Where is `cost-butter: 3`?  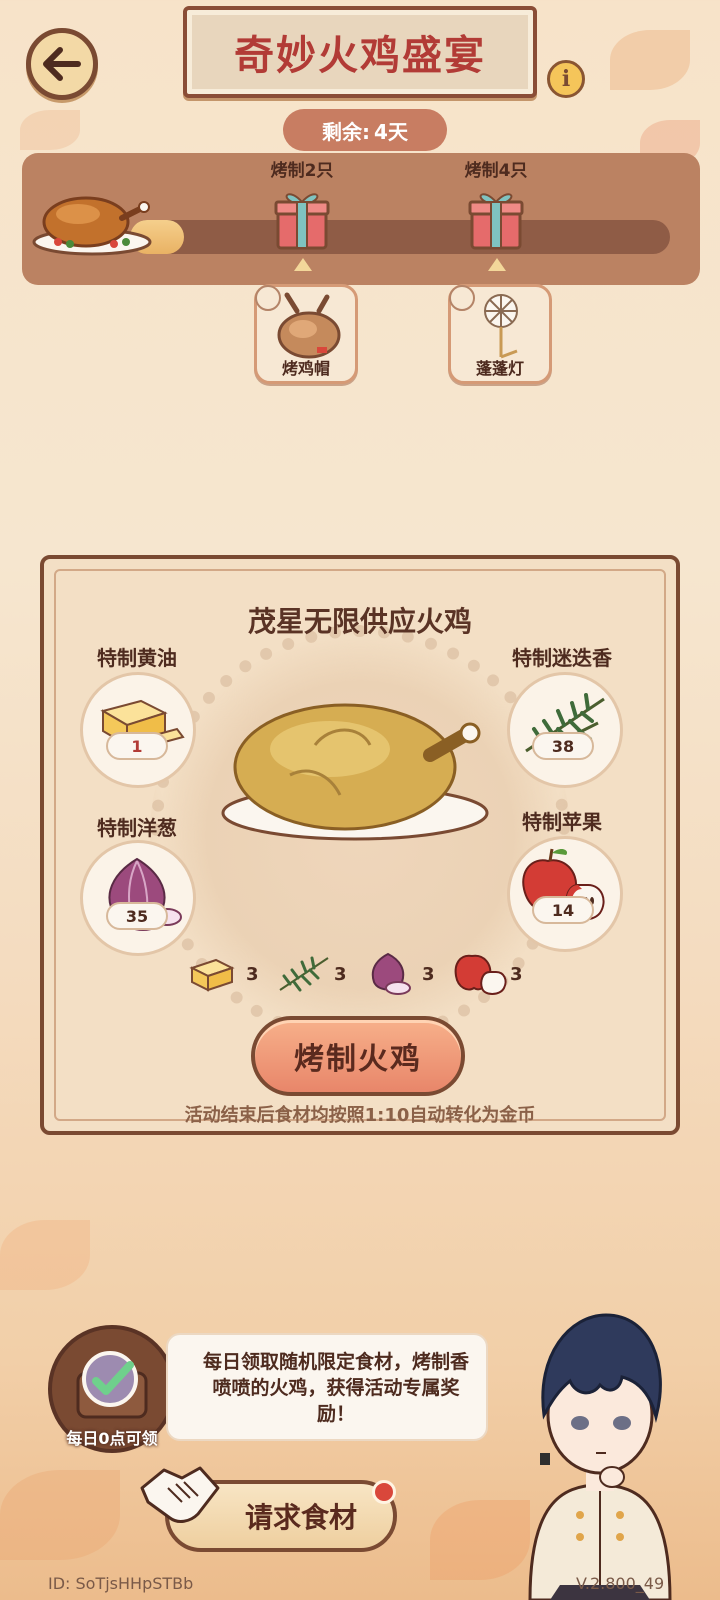
cost-butter: 3 is located at coordinates (252, 974).